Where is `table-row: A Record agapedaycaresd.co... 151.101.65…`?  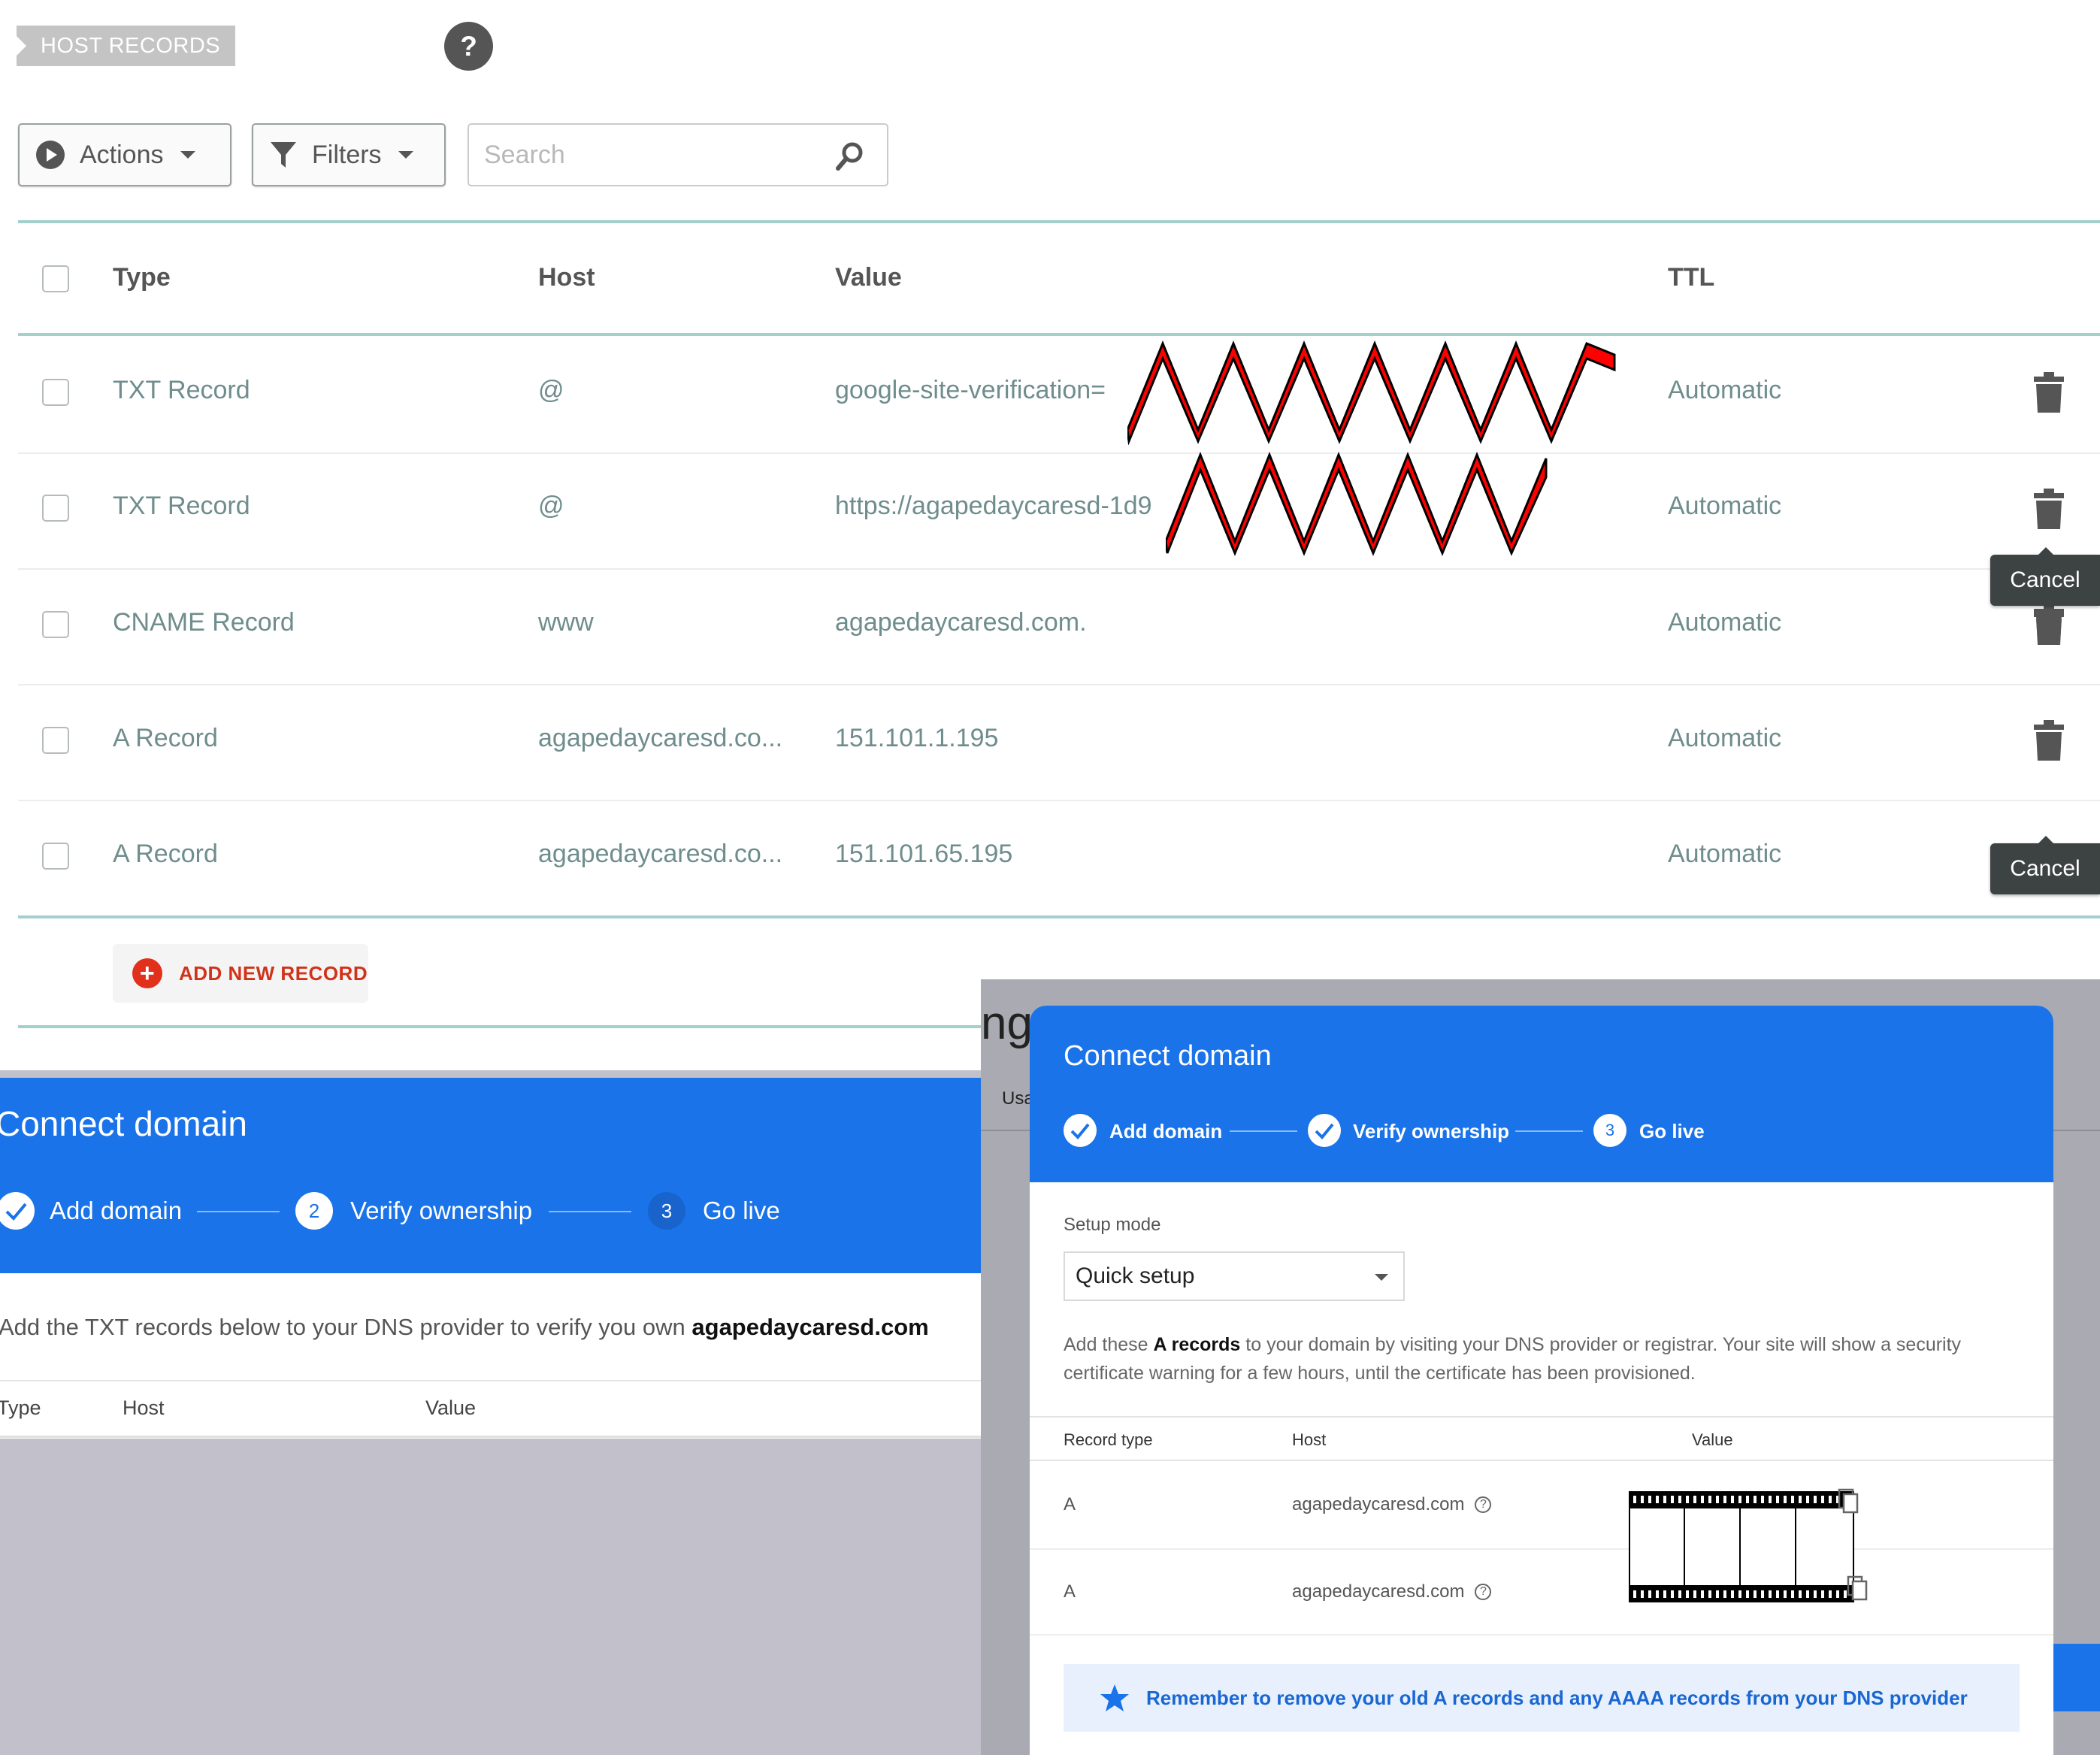 table-row: A Record agapedaycaresd.co... 151.101.65… is located at coordinates (1050, 858).